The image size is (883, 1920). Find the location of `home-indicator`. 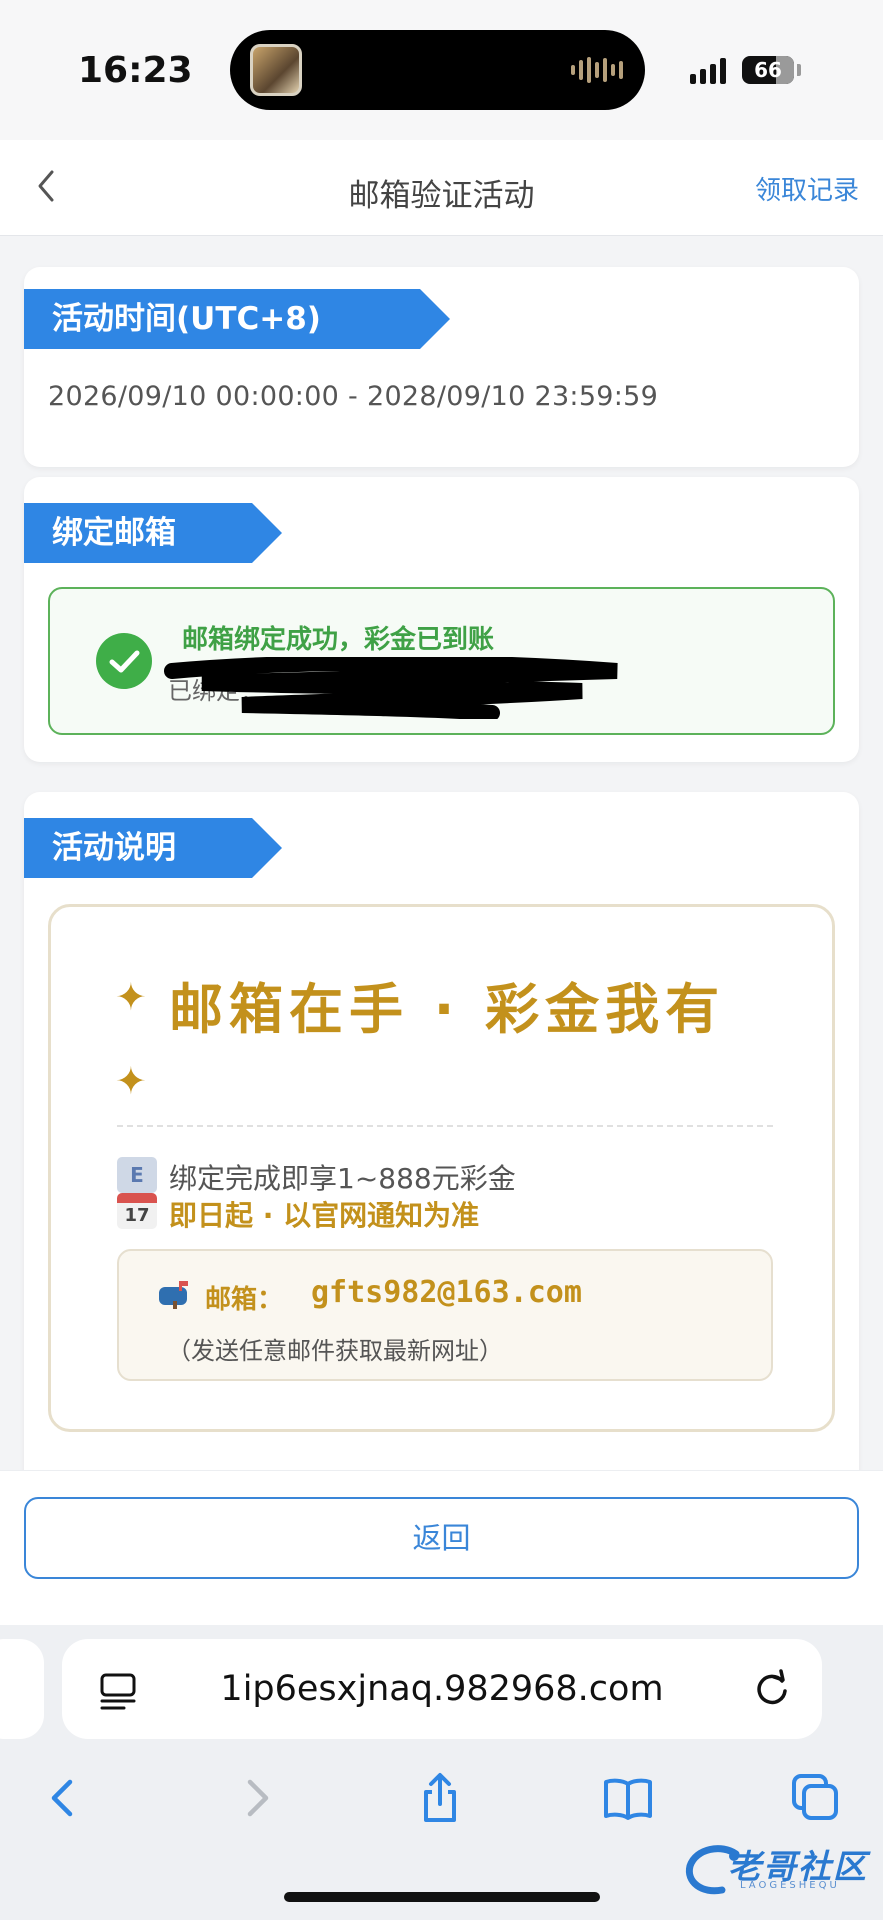

home-indicator is located at coordinates (442, 1897).